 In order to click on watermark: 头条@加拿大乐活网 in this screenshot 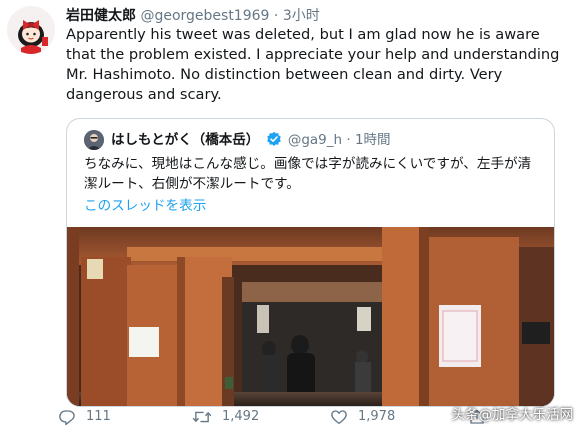, I will do `click(512, 415)`.